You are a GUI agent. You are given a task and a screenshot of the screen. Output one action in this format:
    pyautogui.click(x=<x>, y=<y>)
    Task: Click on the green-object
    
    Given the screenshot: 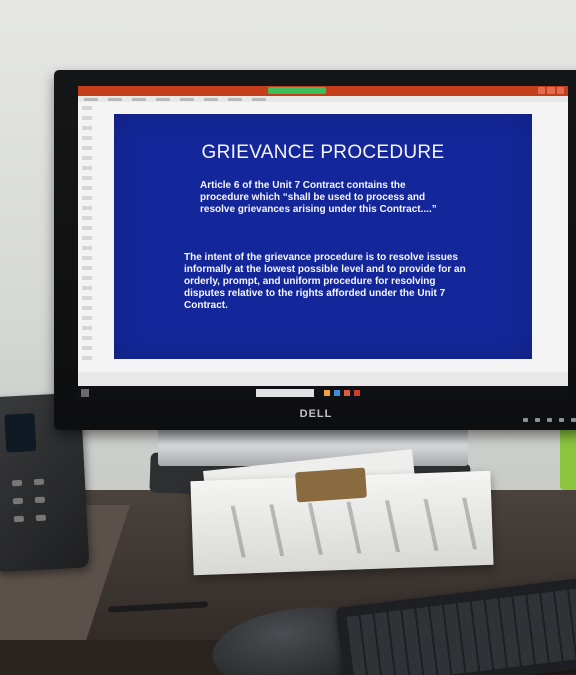 What is the action you would take?
    pyautogui.click(x=568, y=455)
    